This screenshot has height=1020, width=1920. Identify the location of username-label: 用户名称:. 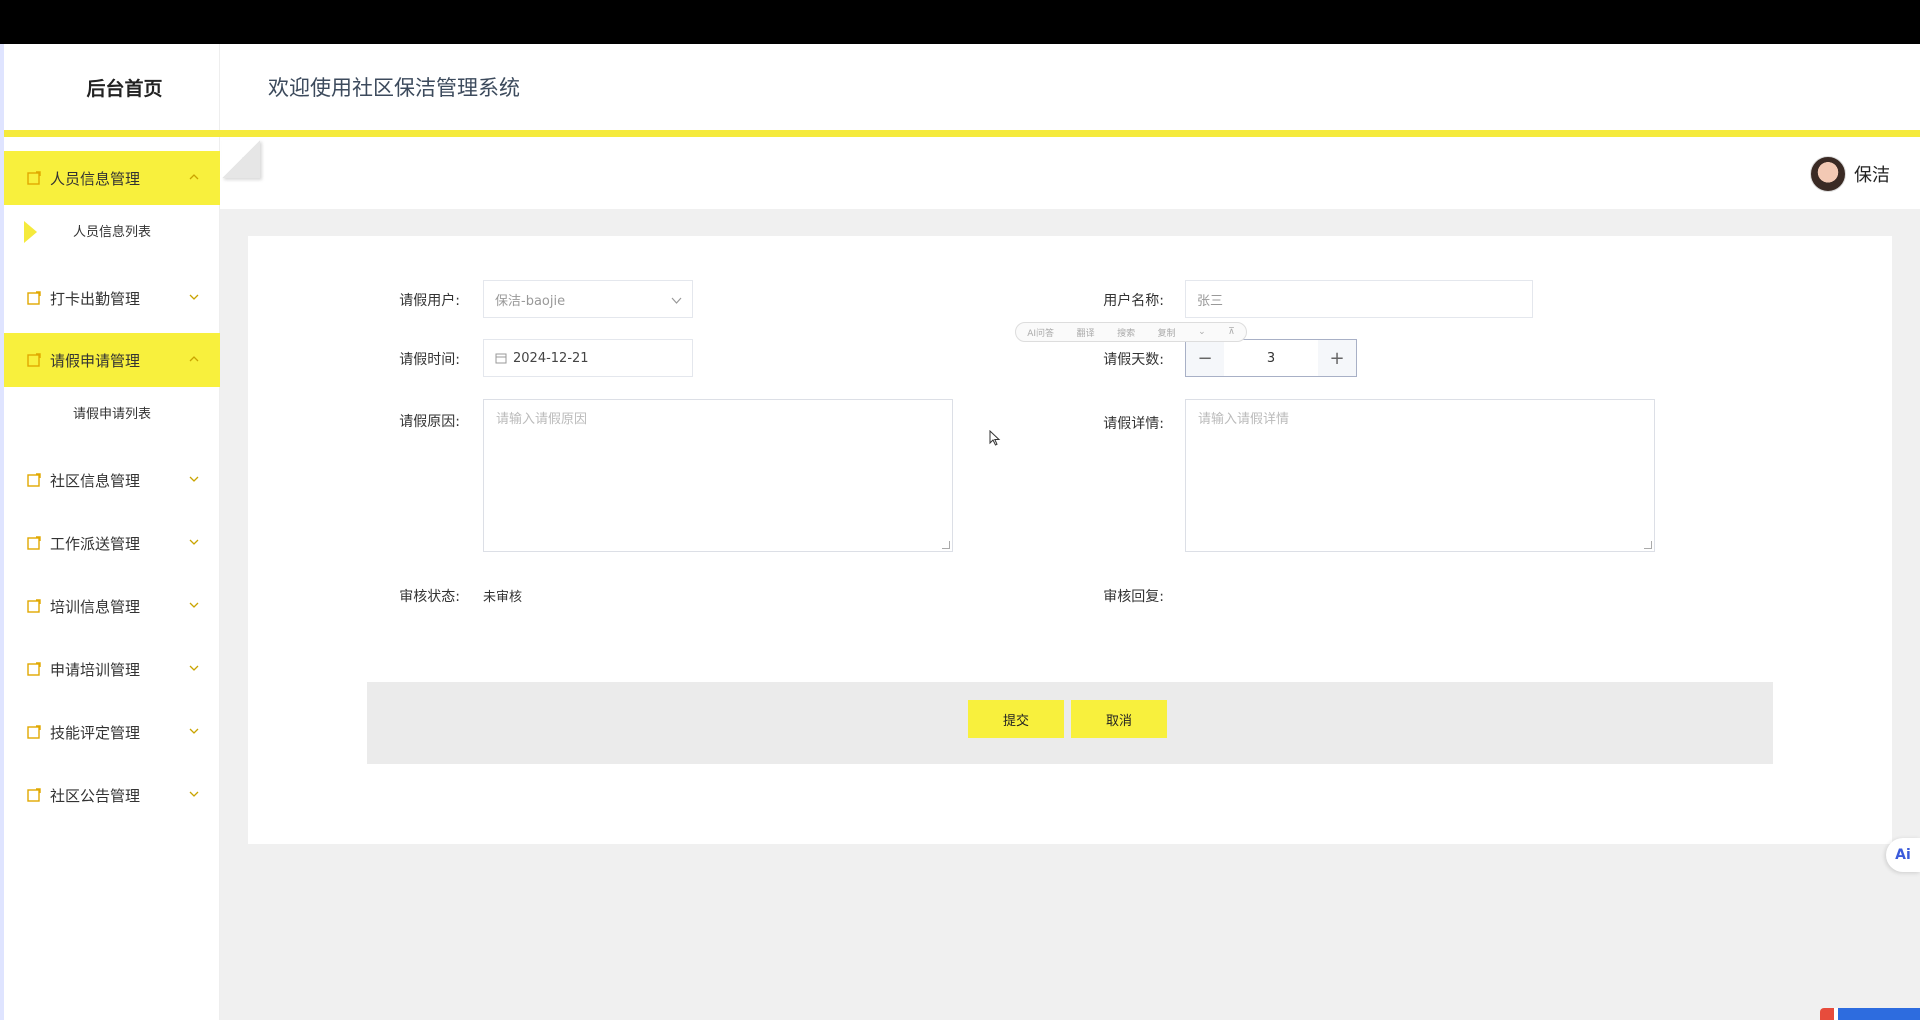
(1133, 301).